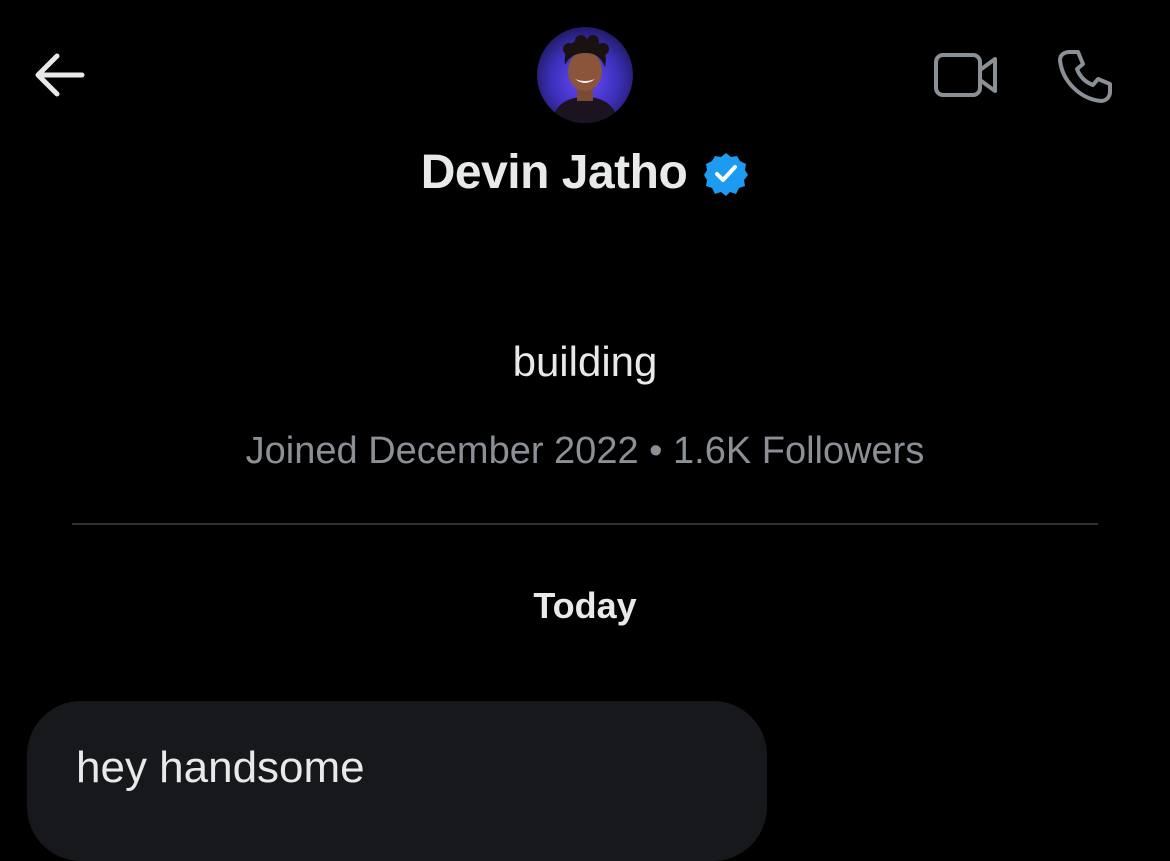  I want to click on avatar, so click(585, 75).